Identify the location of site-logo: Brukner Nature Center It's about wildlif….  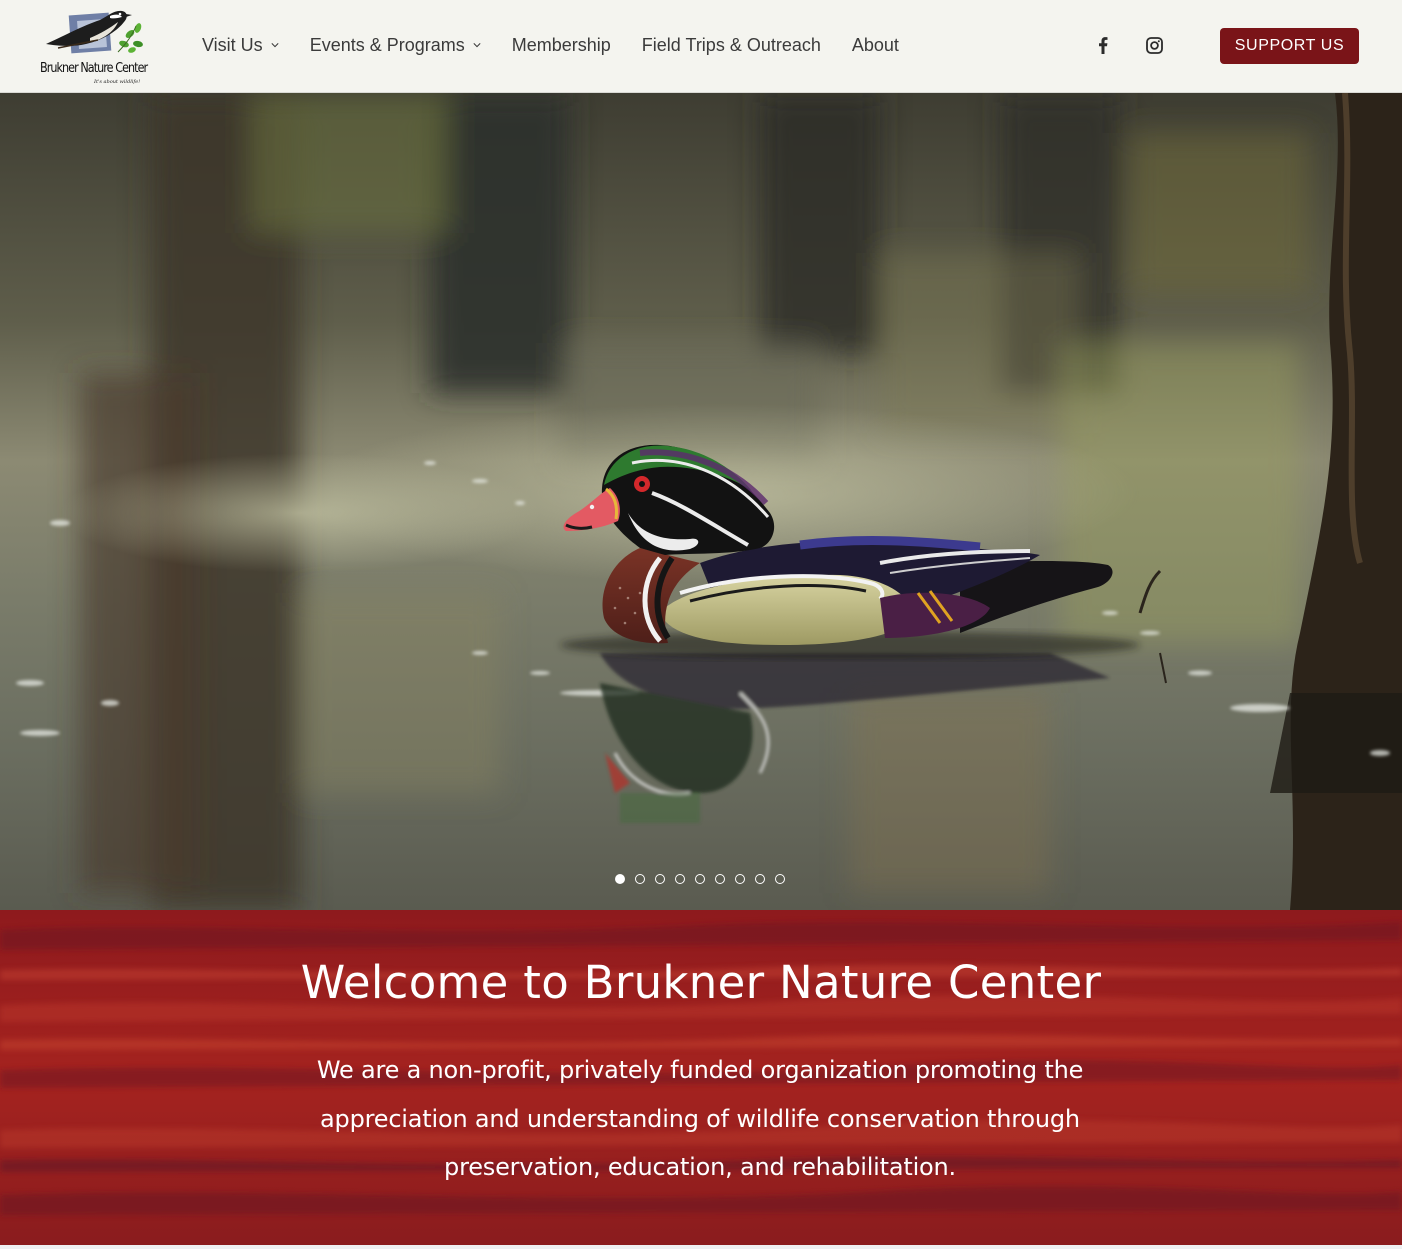
(94, 46).